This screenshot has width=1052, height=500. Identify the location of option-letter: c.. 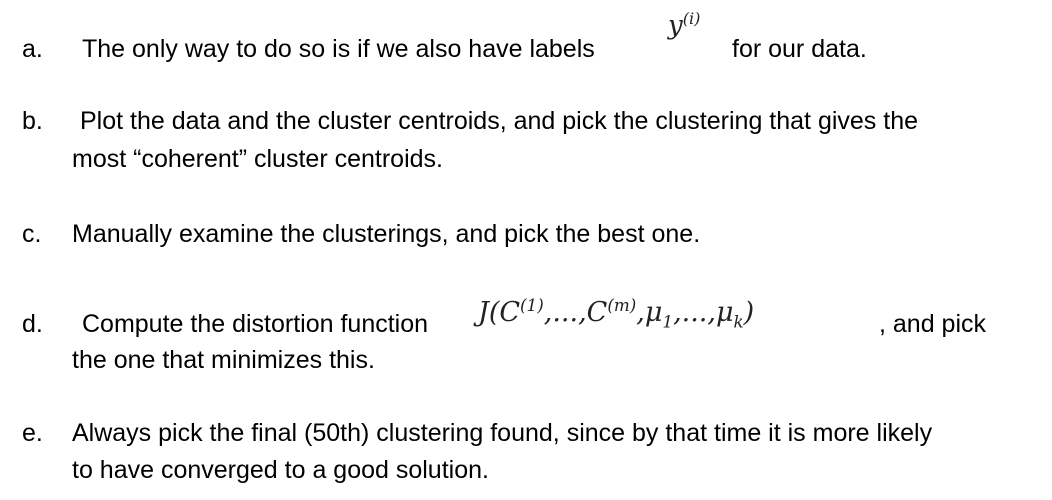
(32, 234).